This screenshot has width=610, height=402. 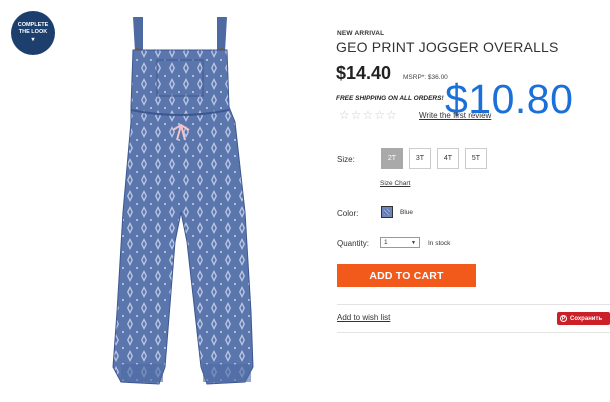 I want to click on pinterest-save-button: P Сохранить, so click(x=583, y=318).